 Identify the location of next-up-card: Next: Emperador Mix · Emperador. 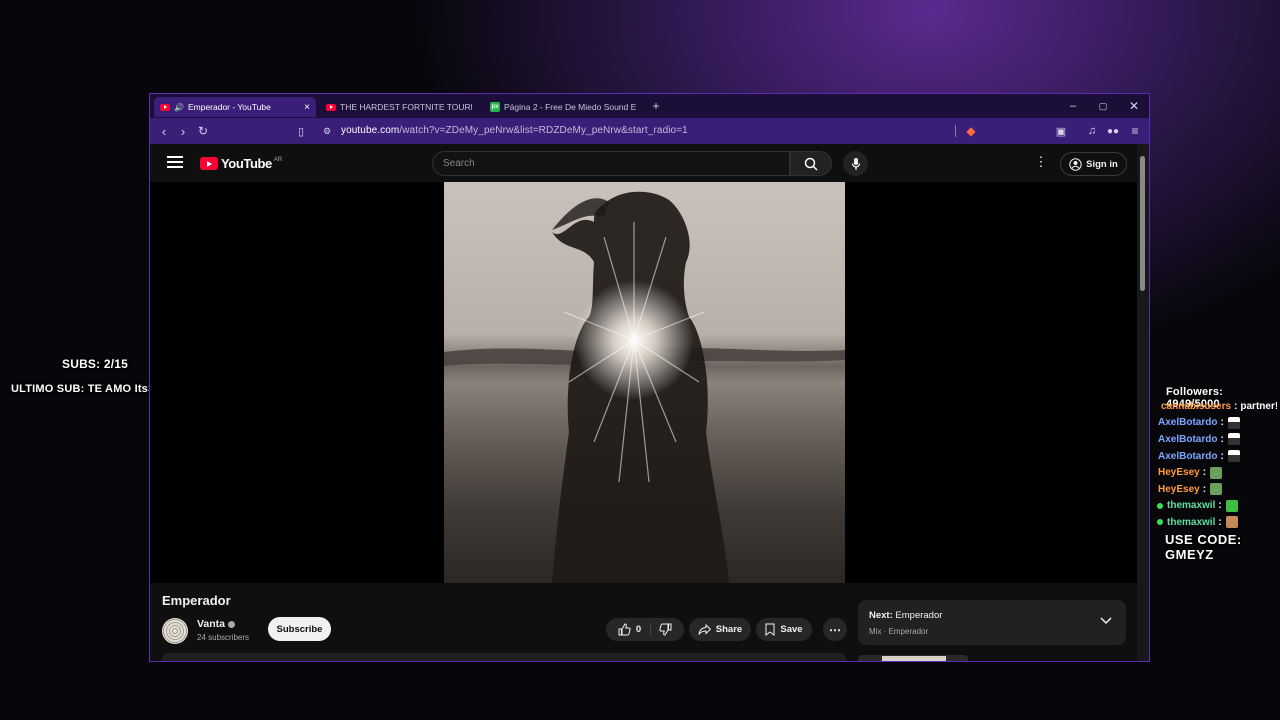
(992, 622).